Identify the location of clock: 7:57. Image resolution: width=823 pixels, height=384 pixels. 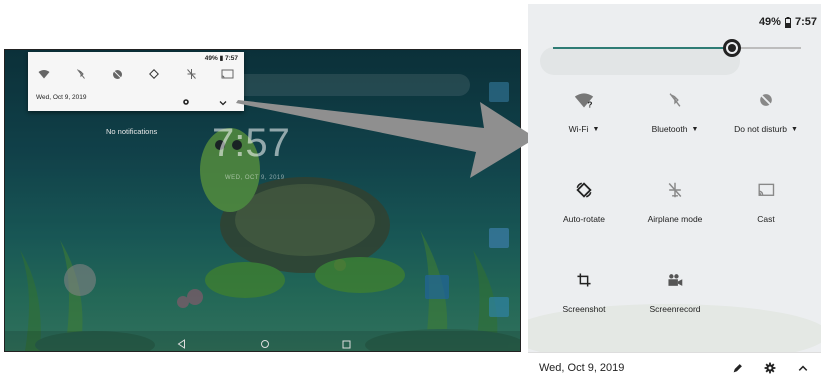
(805, 22).